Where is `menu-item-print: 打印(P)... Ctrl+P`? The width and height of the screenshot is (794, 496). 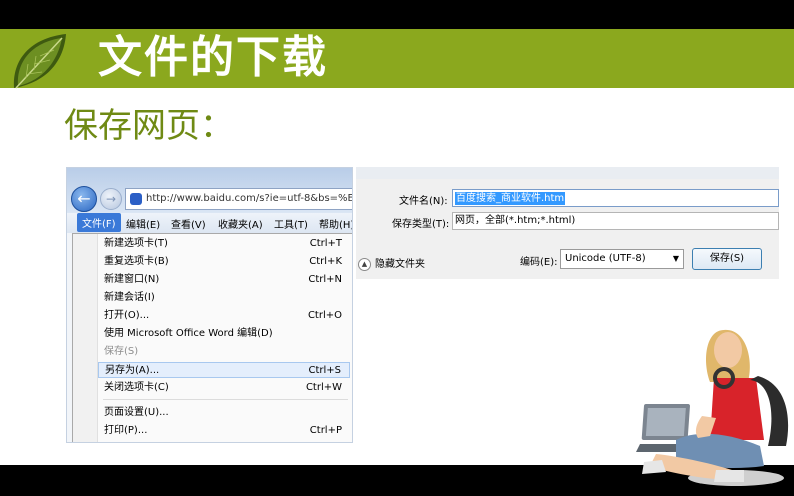 menu-item-print: 打印(P)... Ctrl+P is located at coordinates (224, 431).